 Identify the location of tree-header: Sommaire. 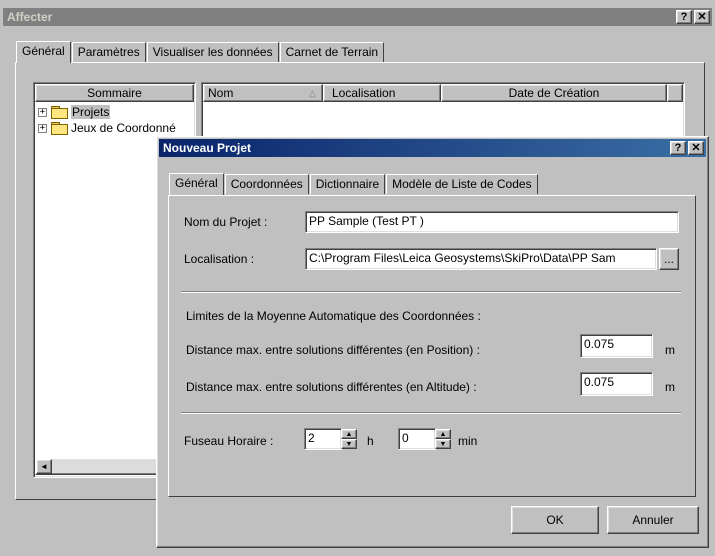
(114, 93).